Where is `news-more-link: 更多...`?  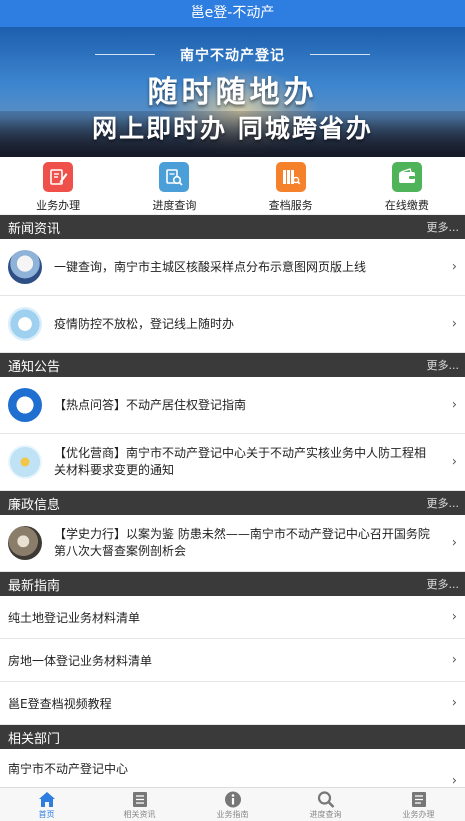
news-more-link: 更多... is located at coordinates (443, 227).